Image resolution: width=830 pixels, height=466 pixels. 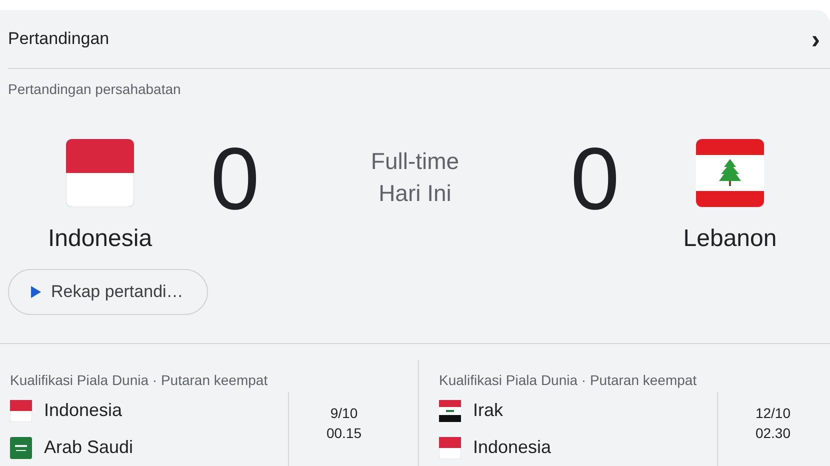 I want to click on match-status: Full-time, so click(x=415, y=161).